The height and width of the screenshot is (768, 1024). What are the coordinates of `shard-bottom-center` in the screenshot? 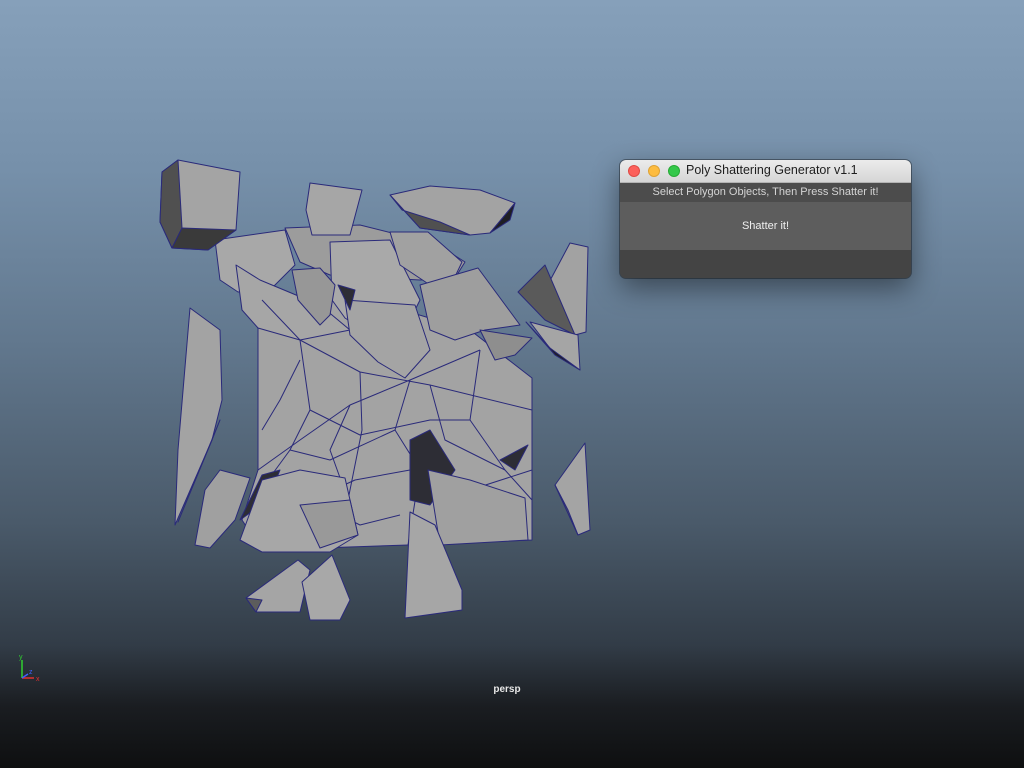 It's located at (326, 587).